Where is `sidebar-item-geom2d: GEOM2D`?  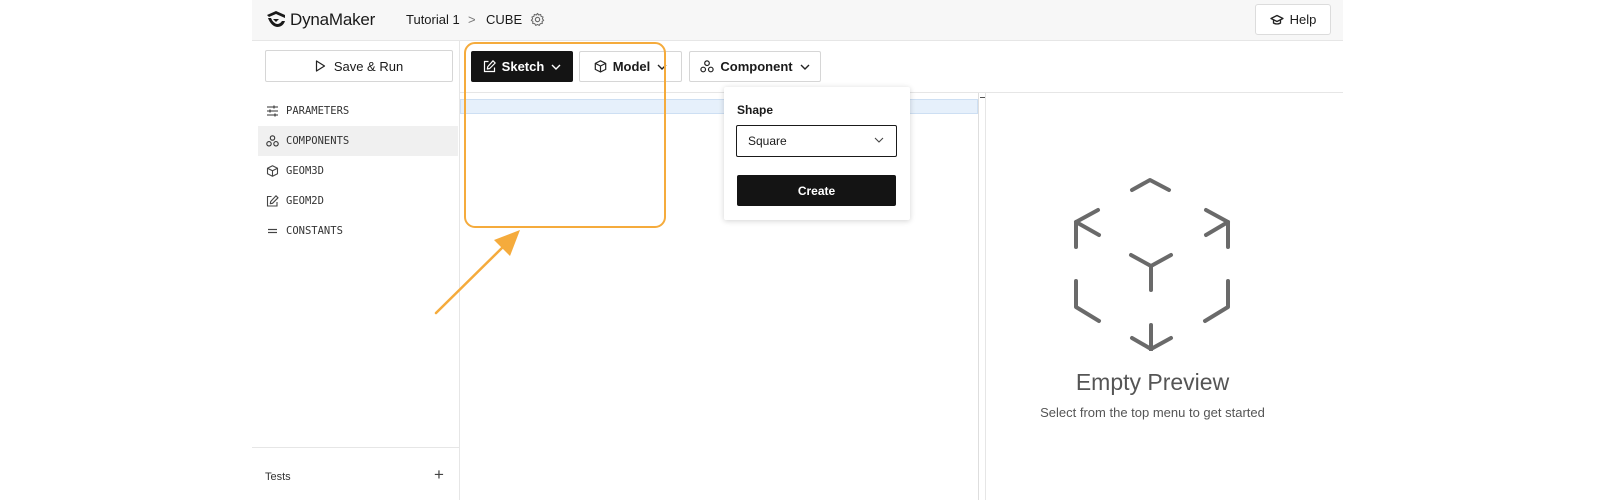 sidebar-item-geom2d: GEOM2D is located at coordinates (358, 201).